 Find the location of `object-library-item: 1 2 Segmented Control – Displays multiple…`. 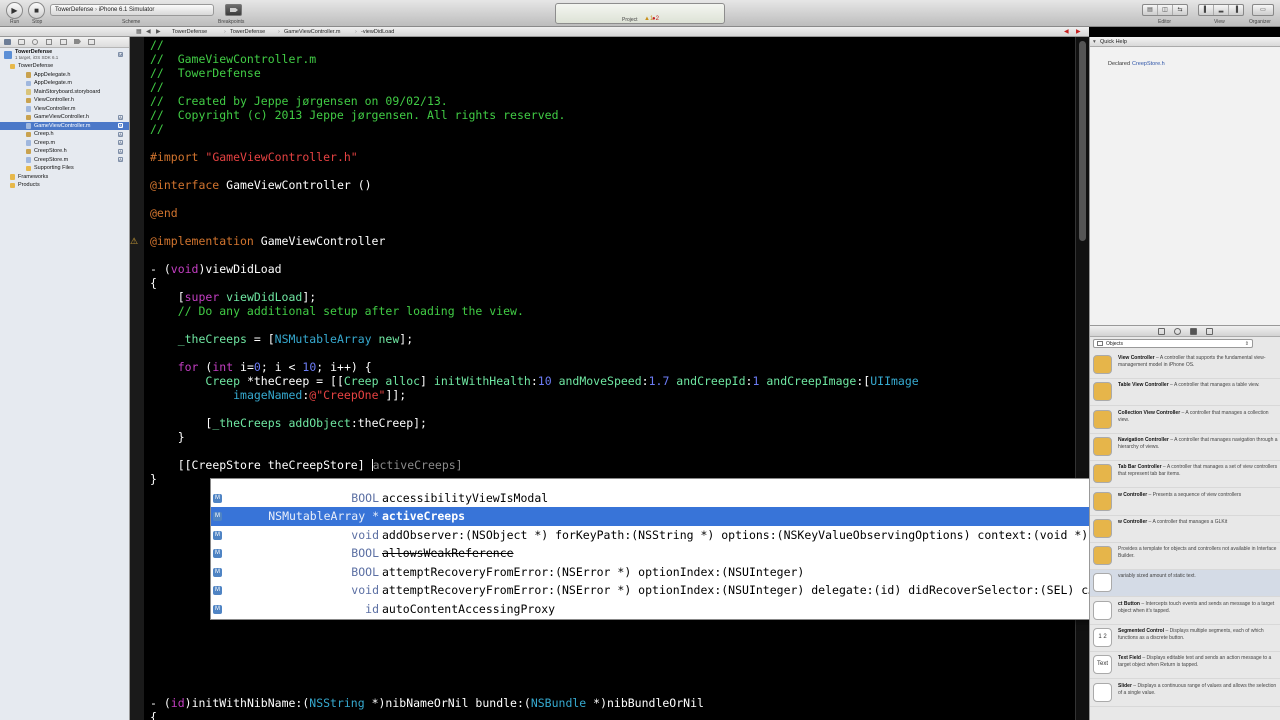

object-library-item: 1 2 Segmented Control – Displays multiple… is located at coordinates (1185, 638).